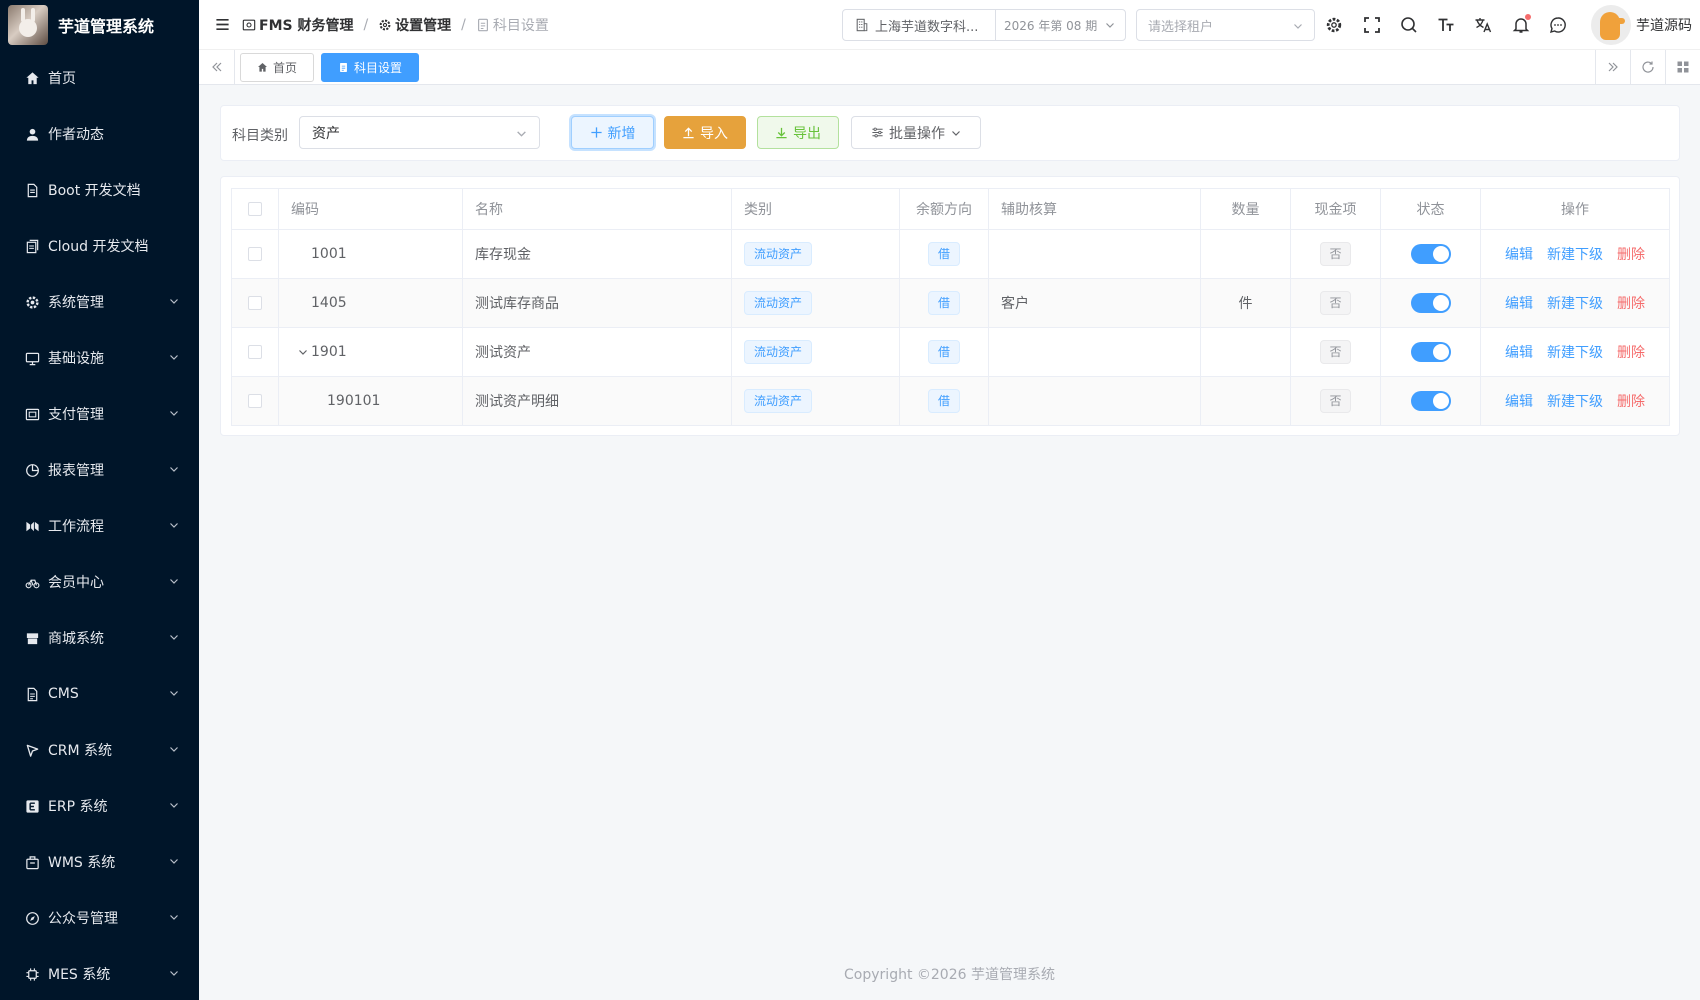 The image size is (1700, 1000). I want to click on tag-label: 首页, so click(285, 68).